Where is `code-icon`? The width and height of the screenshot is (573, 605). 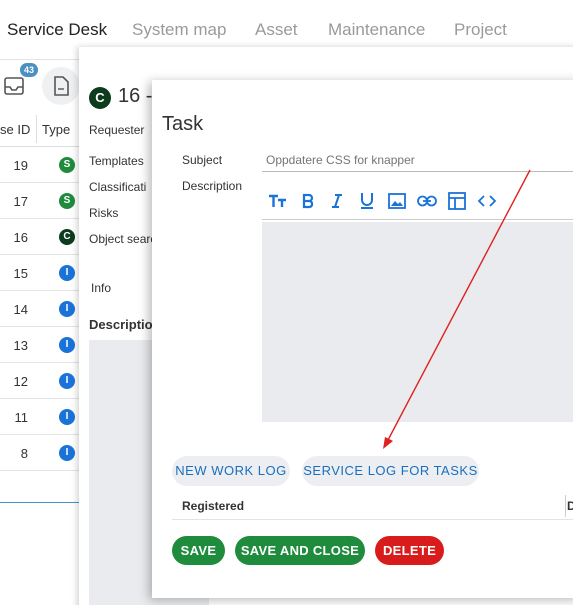 code-icon is located at coordinates (487, 201).